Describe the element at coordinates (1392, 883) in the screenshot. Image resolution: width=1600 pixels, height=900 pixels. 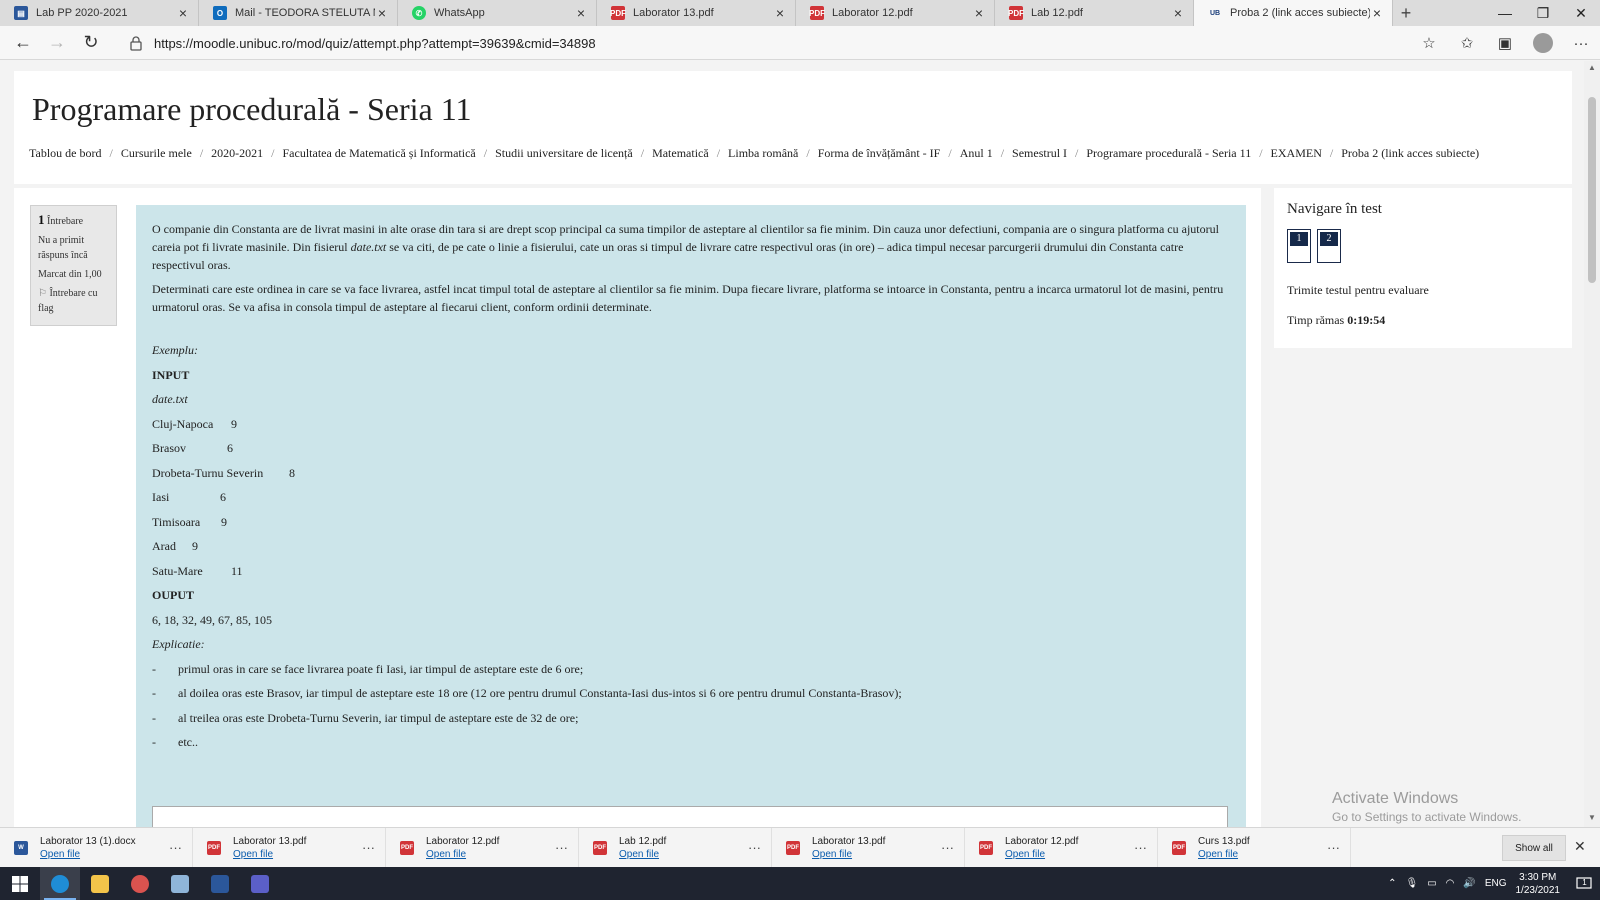
I see `chevron-up-icon: ⌃` at that location.